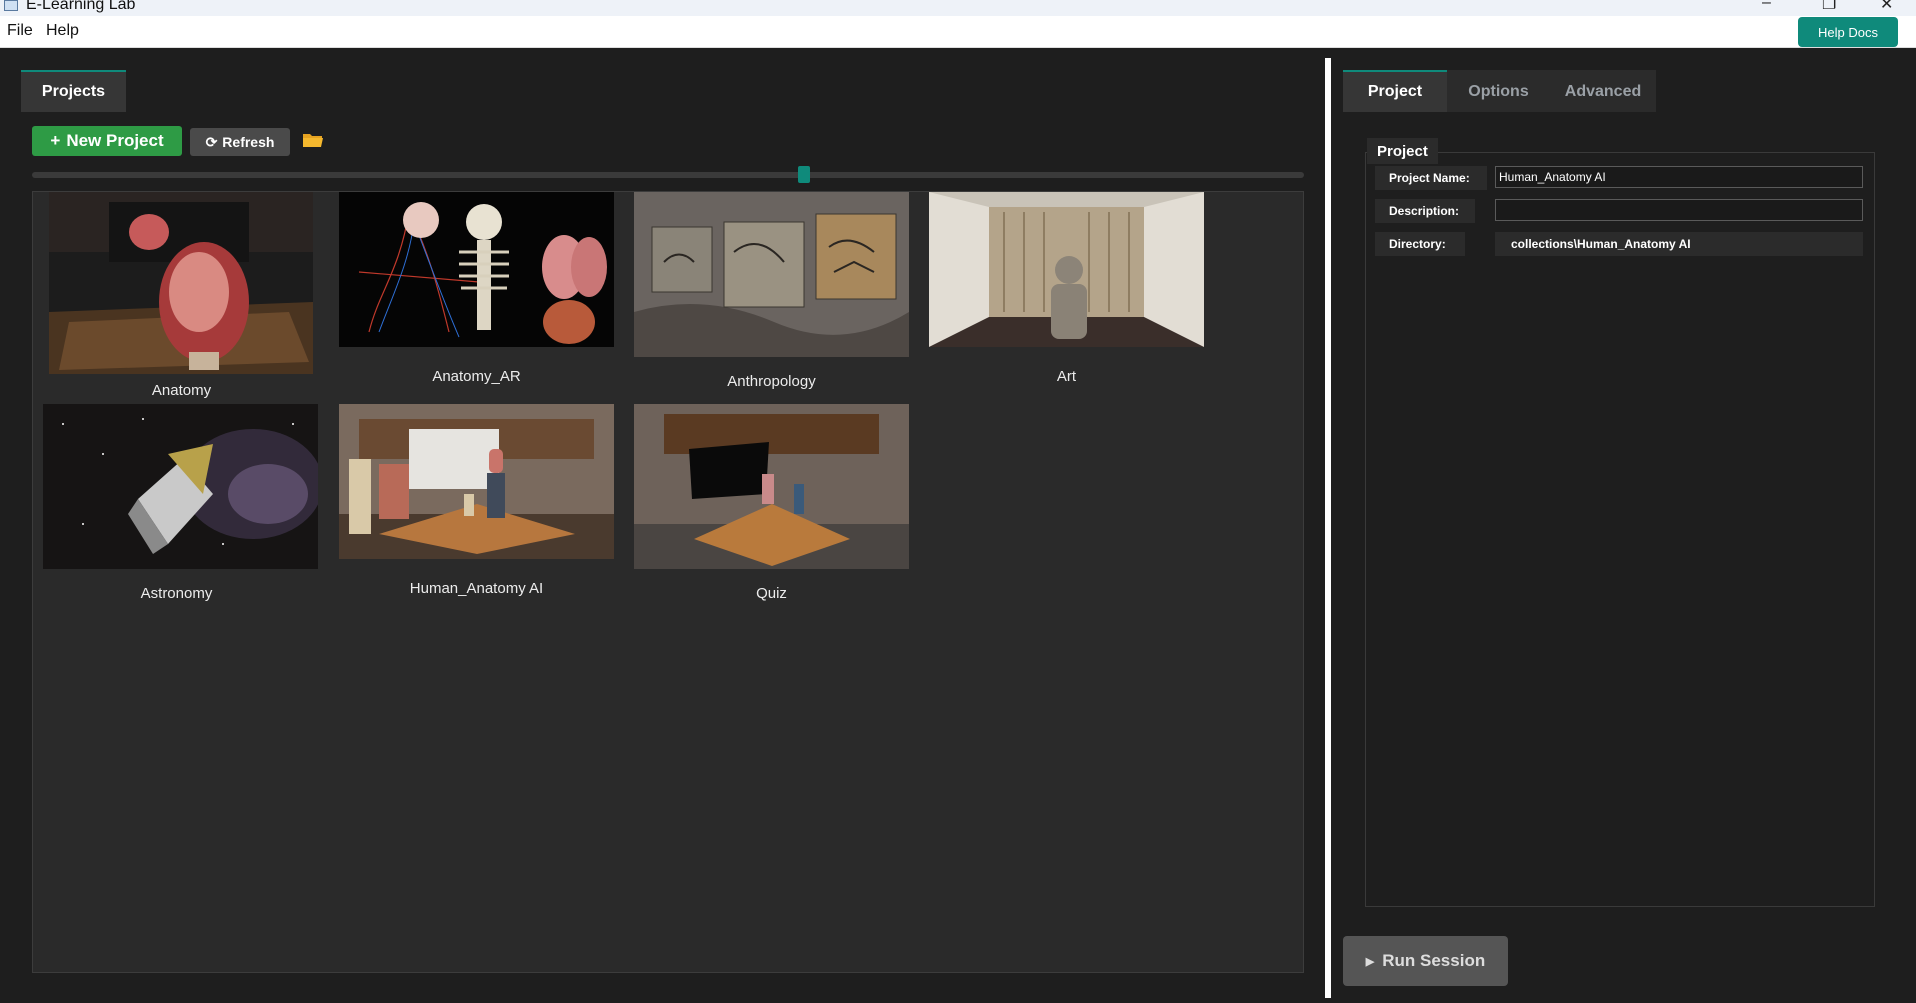 Image resolution: width=1916 pixels, height=1003 pixels. Describe the element at coordinates (1829, 7) in the screenshot. I see `restore-icon: ❐` at that location.